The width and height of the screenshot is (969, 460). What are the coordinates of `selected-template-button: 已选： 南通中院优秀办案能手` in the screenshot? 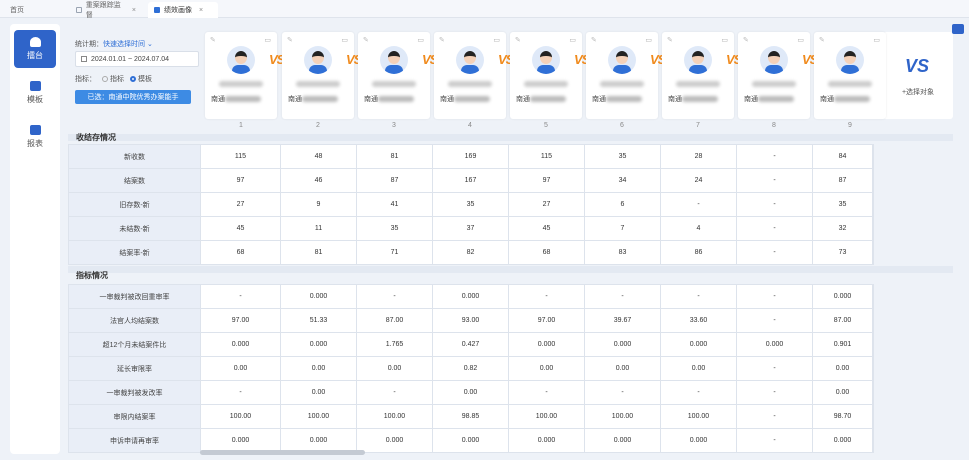 It's located at (133, 97).